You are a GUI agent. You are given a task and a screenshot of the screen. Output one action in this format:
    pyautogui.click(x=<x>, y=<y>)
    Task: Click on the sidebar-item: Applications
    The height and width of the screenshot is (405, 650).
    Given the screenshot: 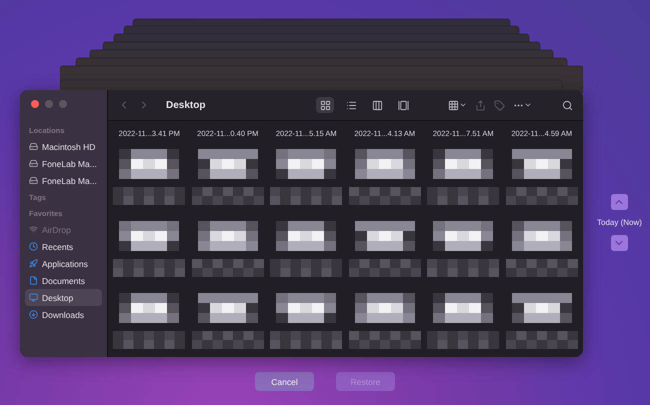 What is the action you would take?
    pyautogui.click(x=63, y=263)
    